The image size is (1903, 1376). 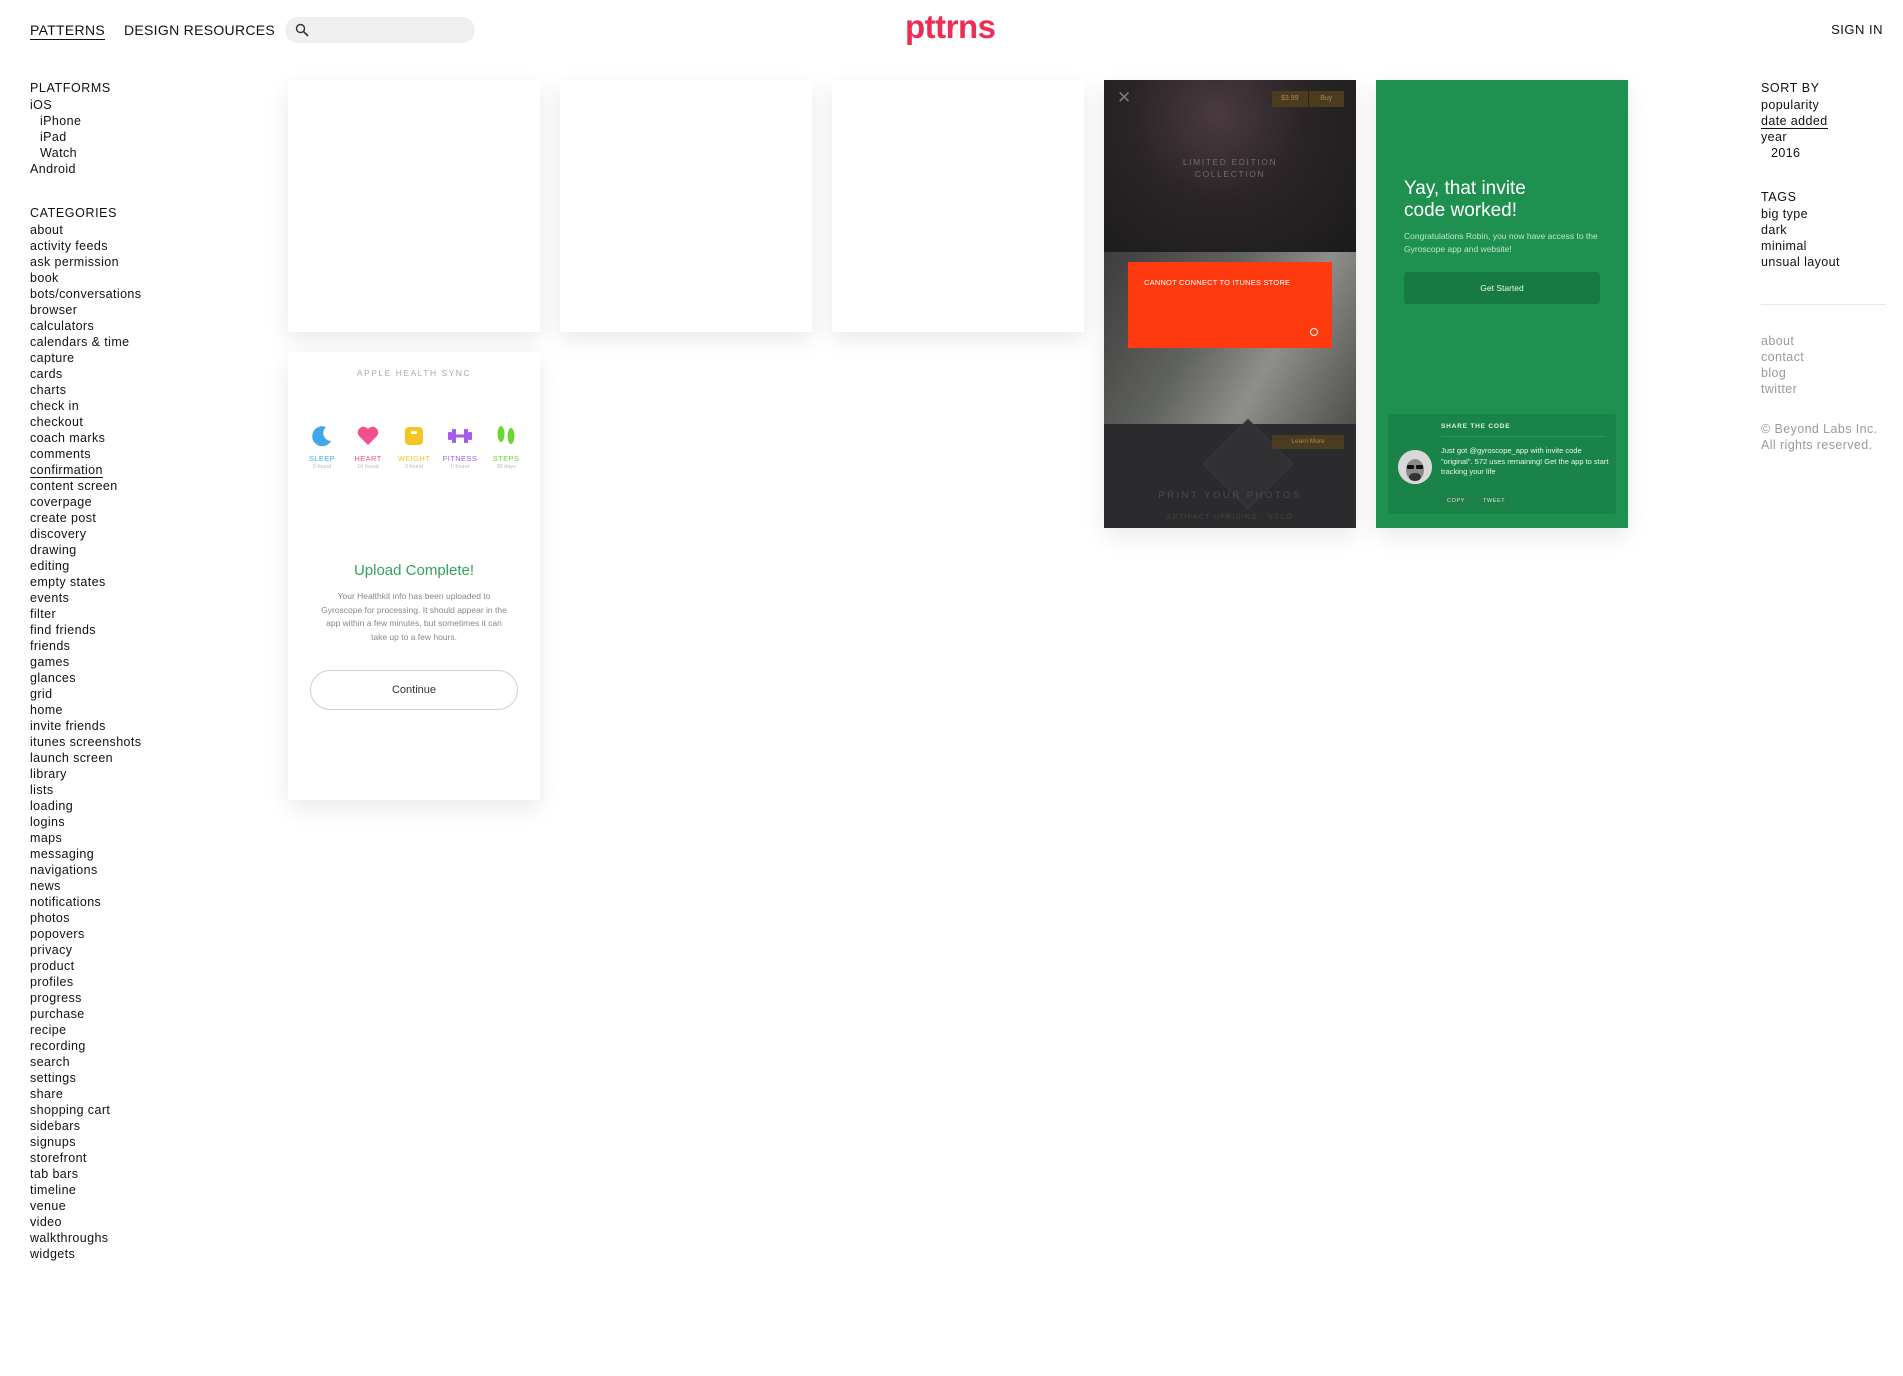 What do you see at coordinates (130, 422) in the screenshot?
I see `category-item: checkout` at bounding box center [130, 422].